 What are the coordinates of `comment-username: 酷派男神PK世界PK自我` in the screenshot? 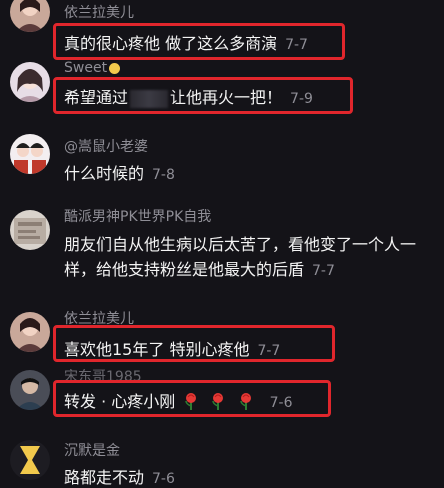 It's located at (137, 216).